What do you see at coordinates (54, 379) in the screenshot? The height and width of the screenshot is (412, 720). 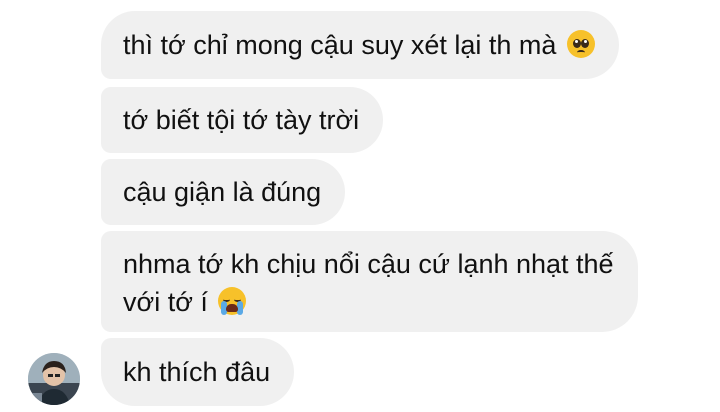 I see `avatar` at bounding box center [54, 379].